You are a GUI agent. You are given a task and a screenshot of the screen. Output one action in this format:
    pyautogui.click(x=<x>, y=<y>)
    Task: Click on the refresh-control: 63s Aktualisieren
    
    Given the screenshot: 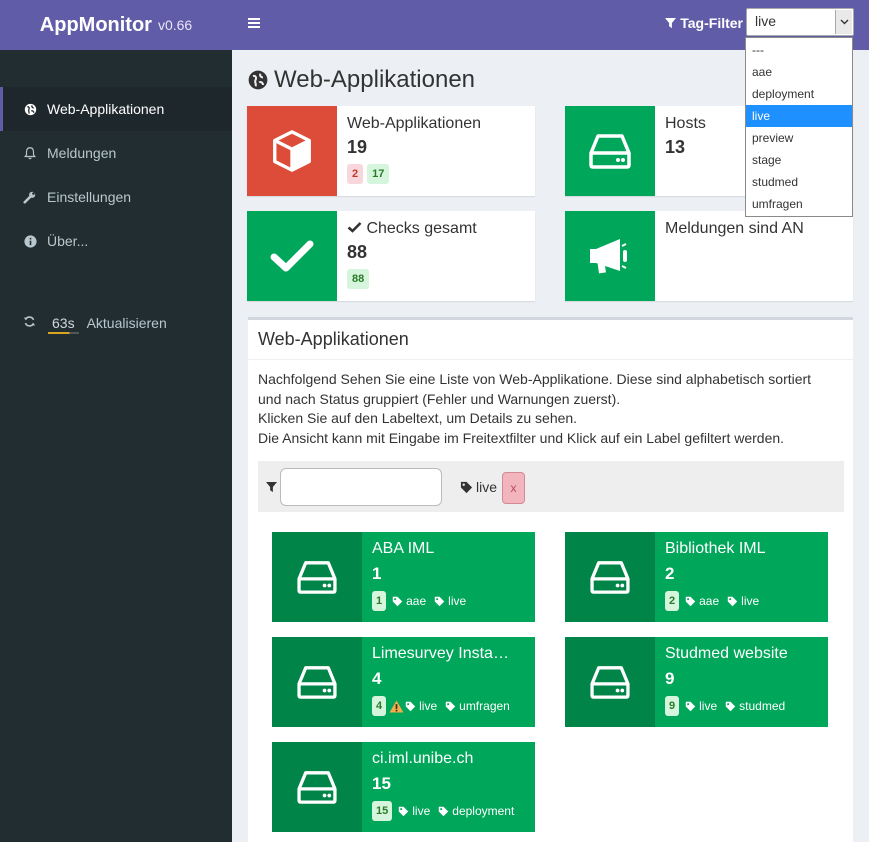 What is the action you would take?
    pyautogui.click(x=116, y=323)
    